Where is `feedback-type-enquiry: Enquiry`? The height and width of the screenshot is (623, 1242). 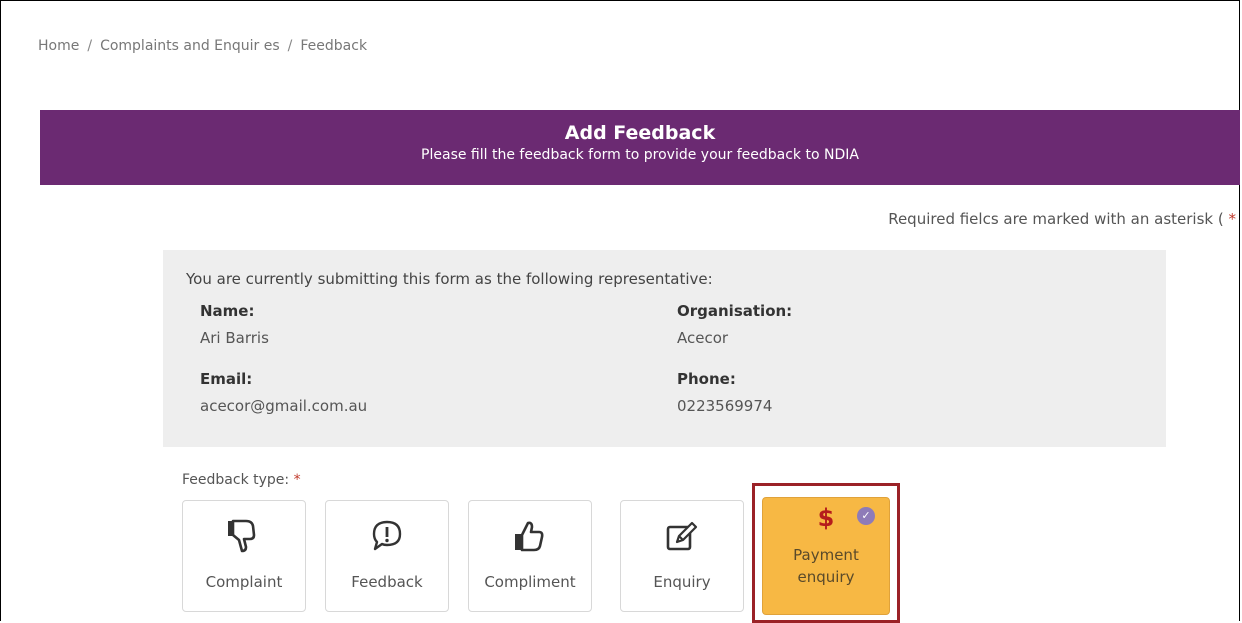 feedback-type-enquiry: Enquiry is located at coordinates (682, 556).